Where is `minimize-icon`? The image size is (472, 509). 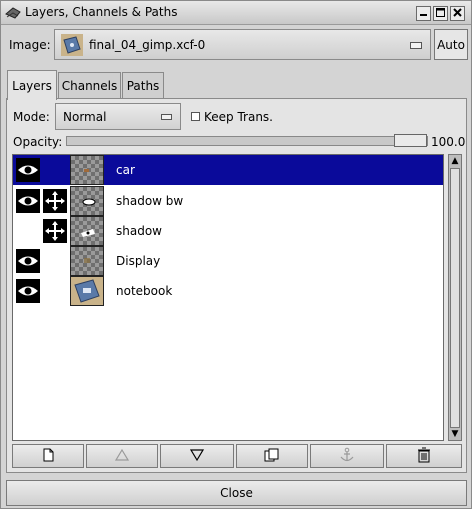
minimize-icon is located at coordinates (423, 14).